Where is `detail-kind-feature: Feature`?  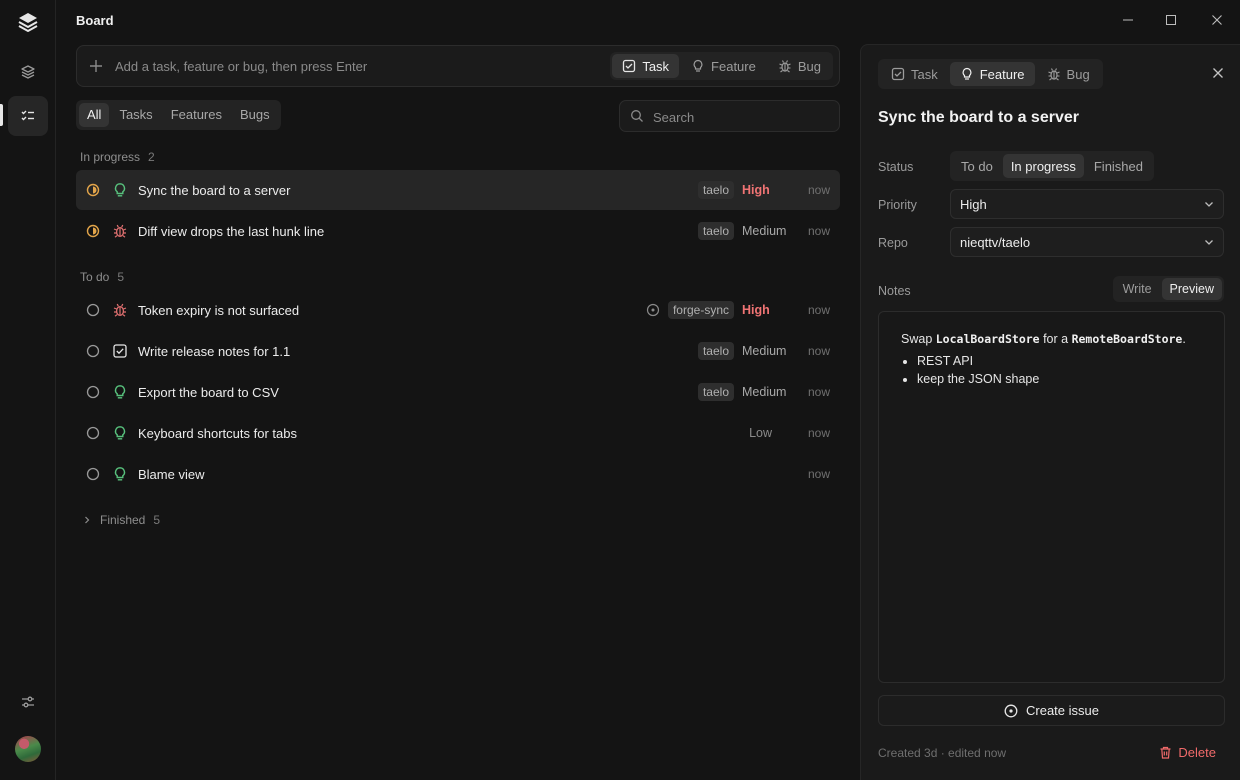
detail-kind-feature: Feature is located at coordinates (992, 74).